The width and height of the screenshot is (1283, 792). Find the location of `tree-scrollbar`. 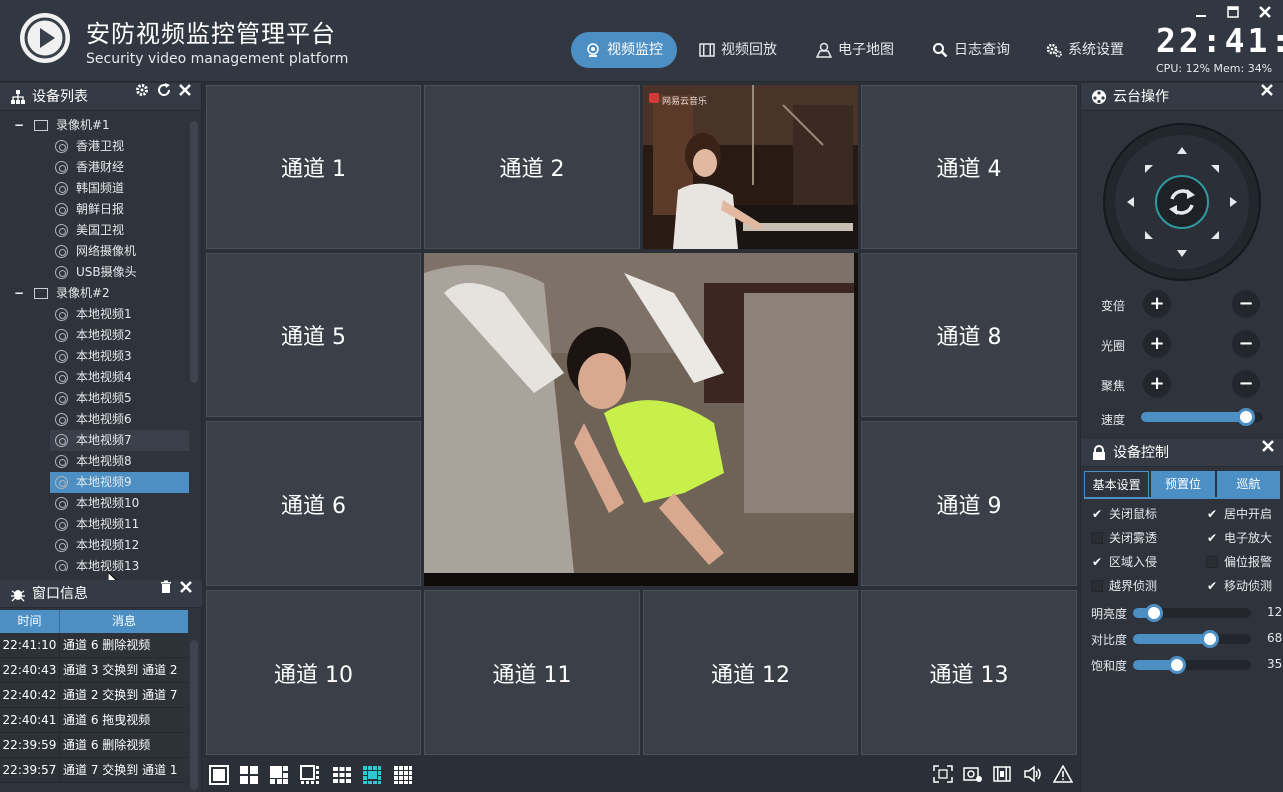

tree-scrollbar is located at coordinates (194, 252).